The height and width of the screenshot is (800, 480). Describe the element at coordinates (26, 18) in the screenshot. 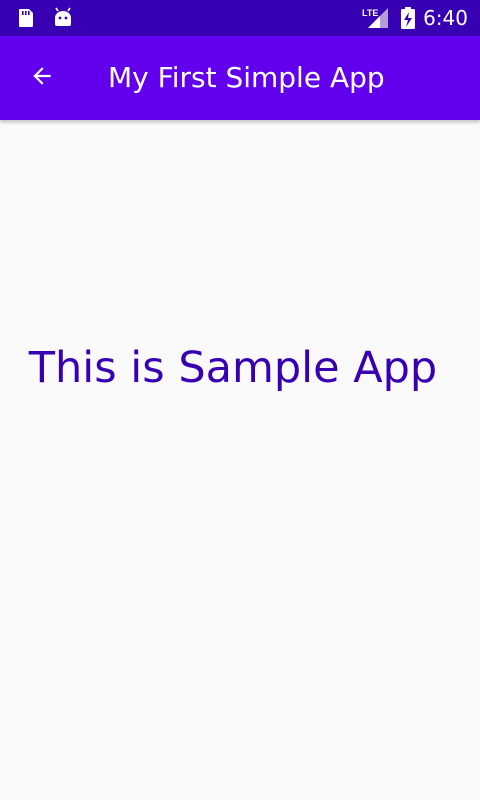

I see `sd-card-icon` at that location.